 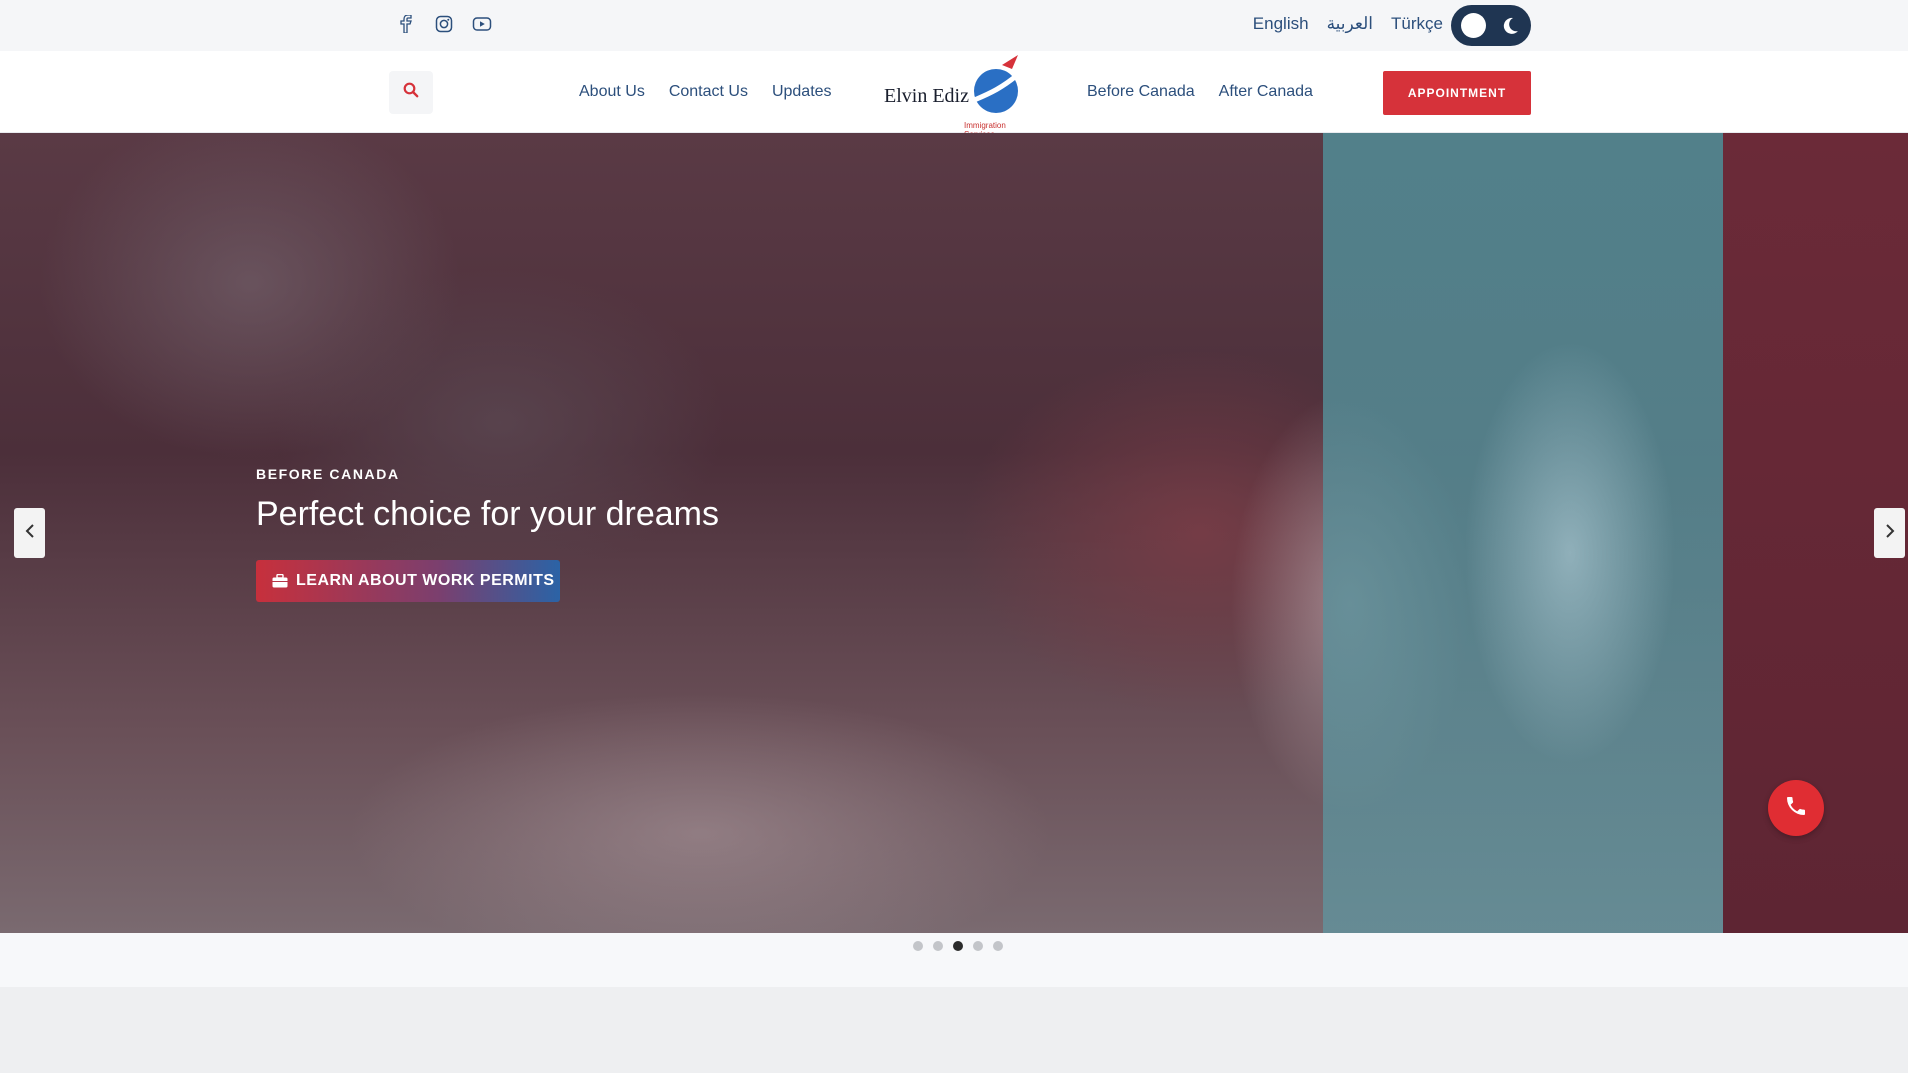 I want to click on call-button, so click(x=1796, y=808).